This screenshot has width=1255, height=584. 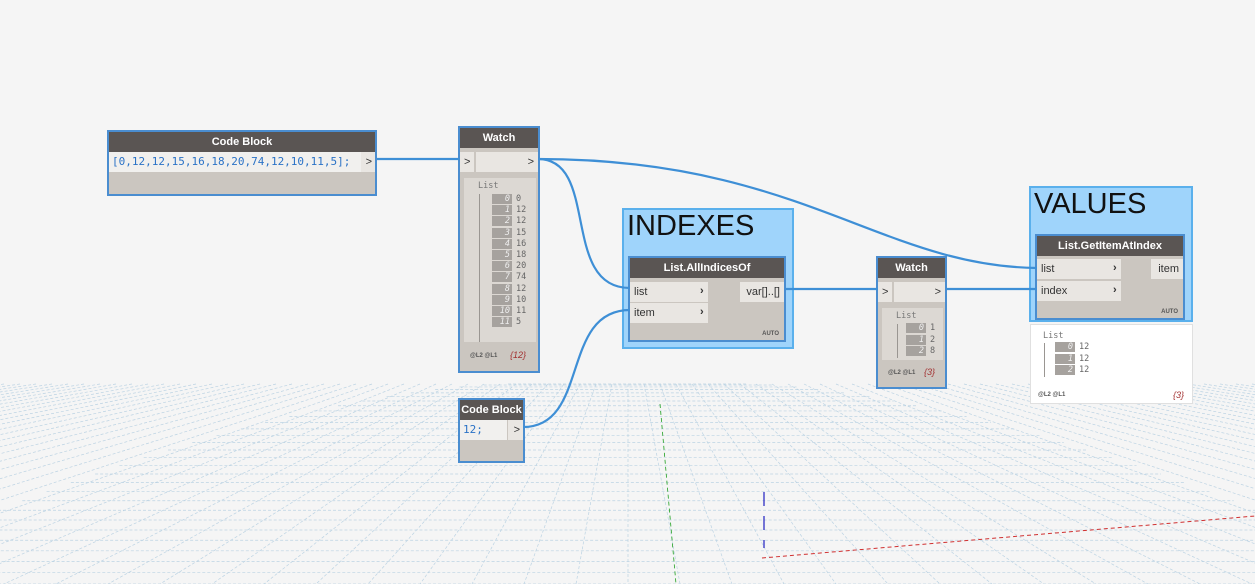 What do you see at coordinates (1110, 246) in the screenshot?
I see `node-title: List.GetItemAtIndex` at bounding box center [1110, 246].